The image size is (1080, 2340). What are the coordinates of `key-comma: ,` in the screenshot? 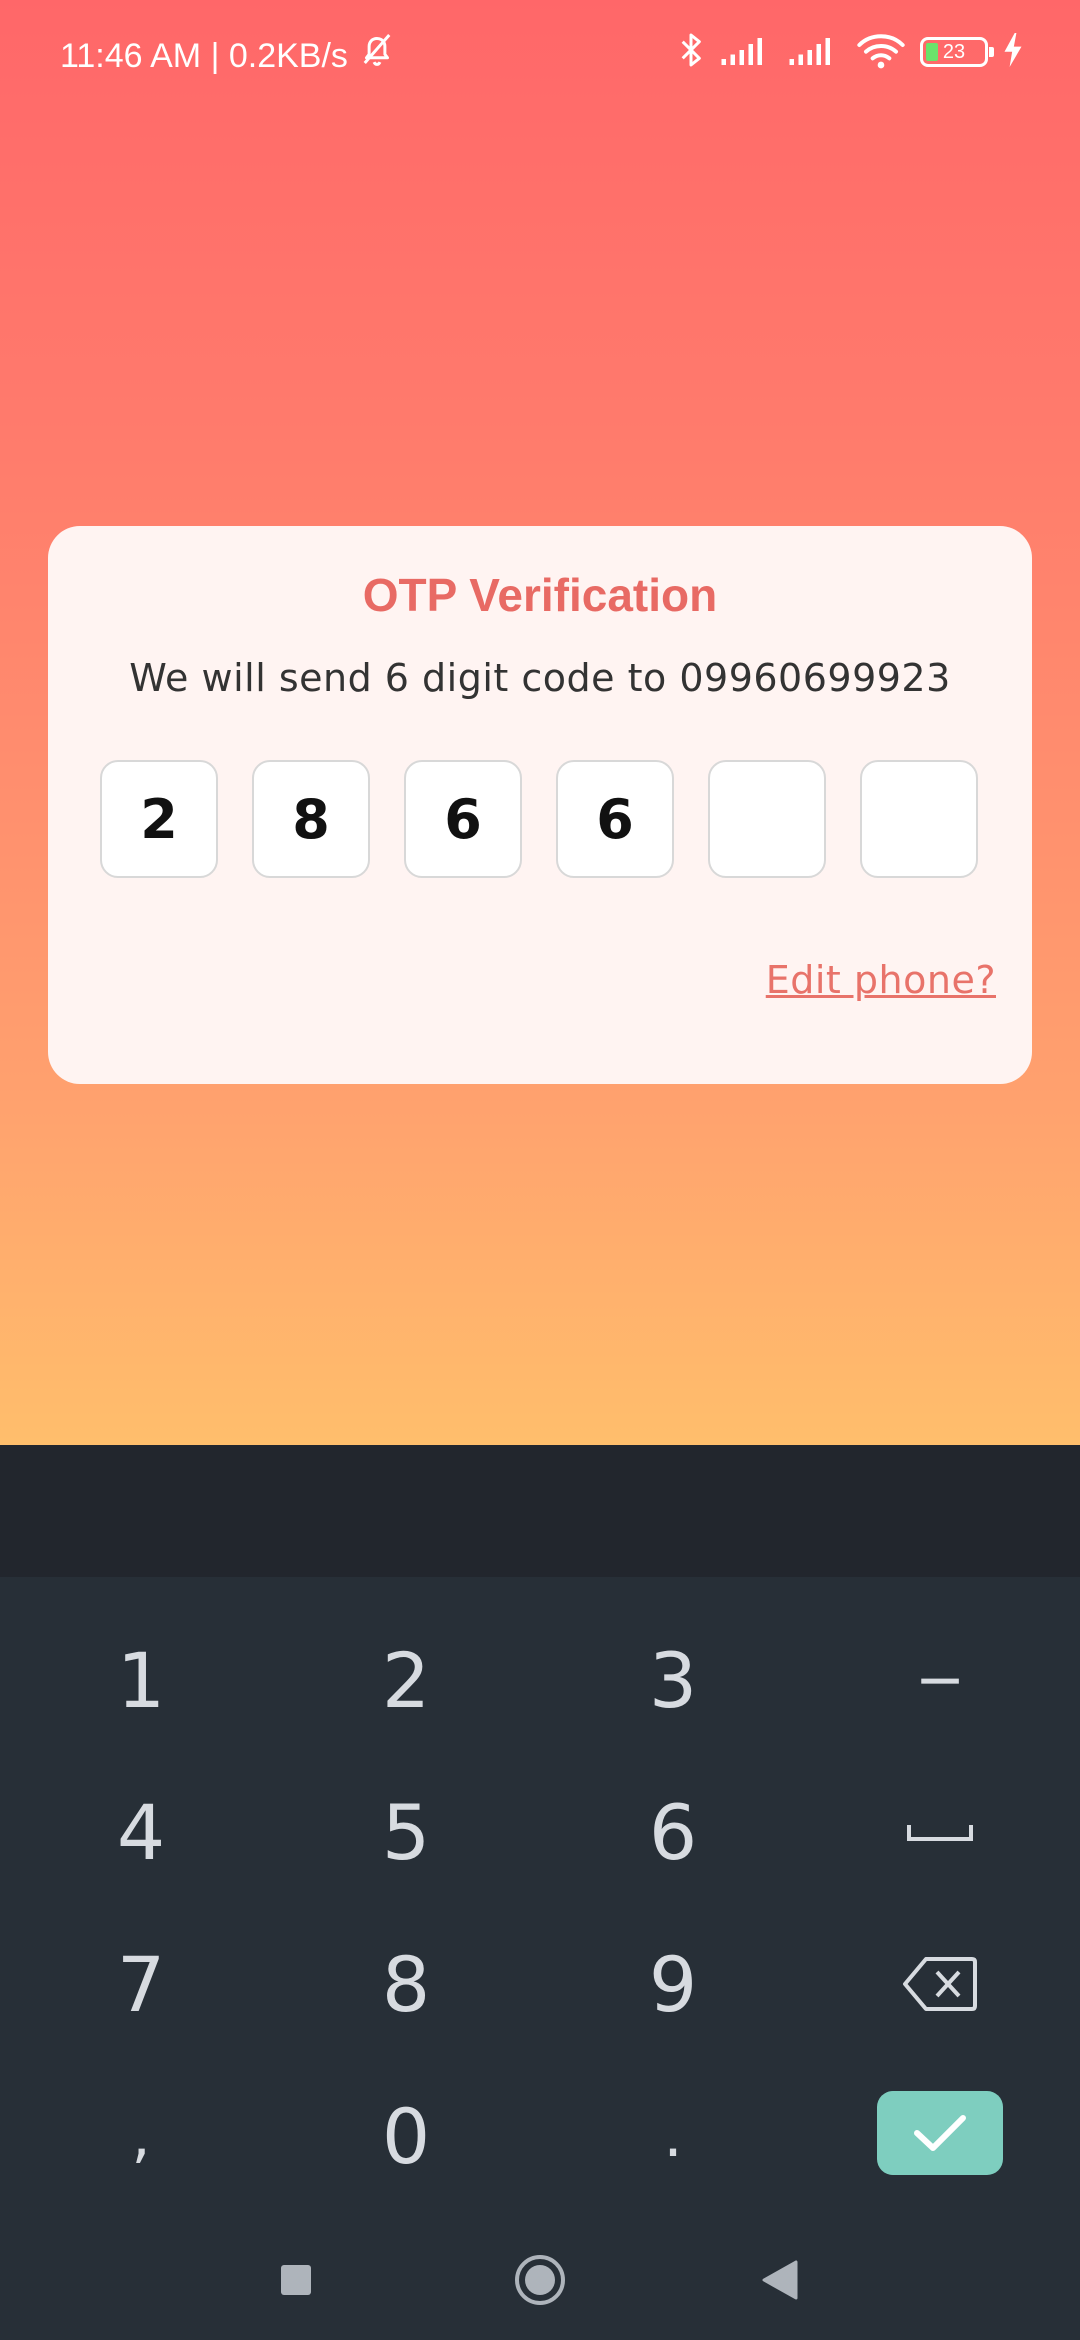 It's located at (141, 2136).